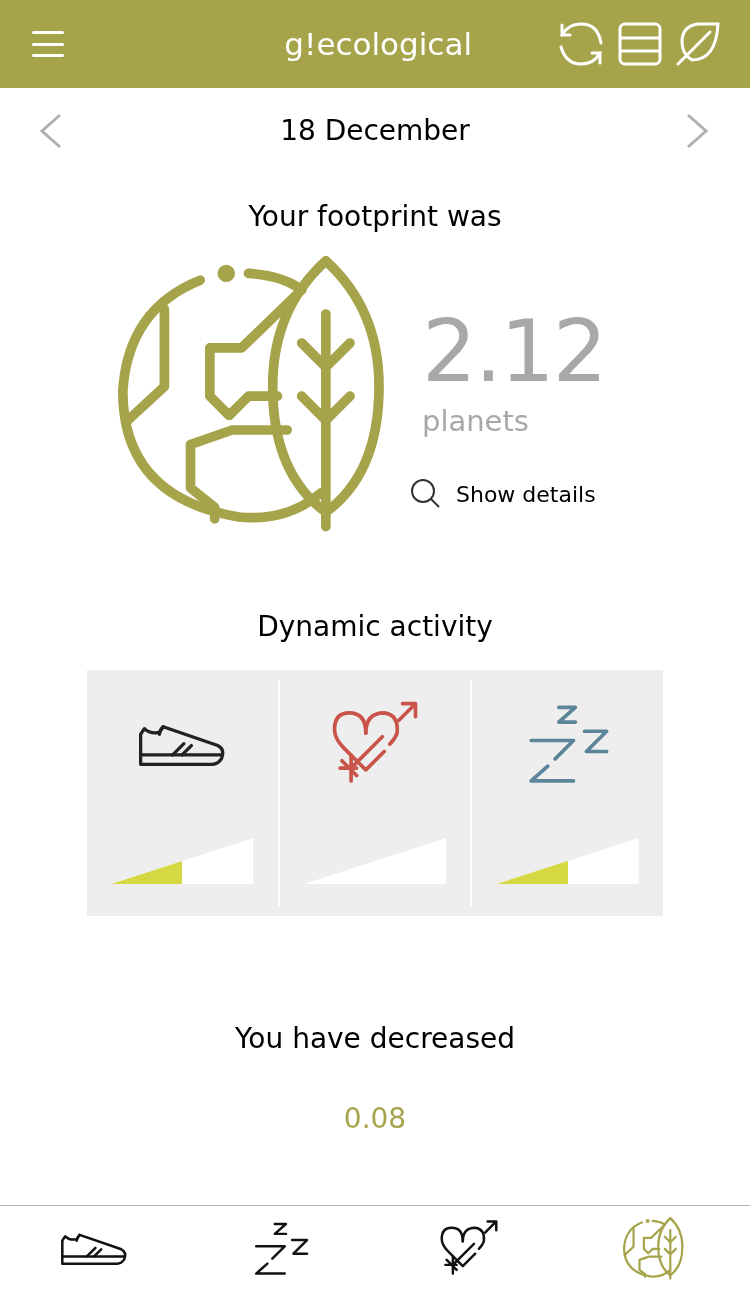 This screenshot has width=750, height=1294. I want to click on footprint-value: 2.12, so click(514, 351).